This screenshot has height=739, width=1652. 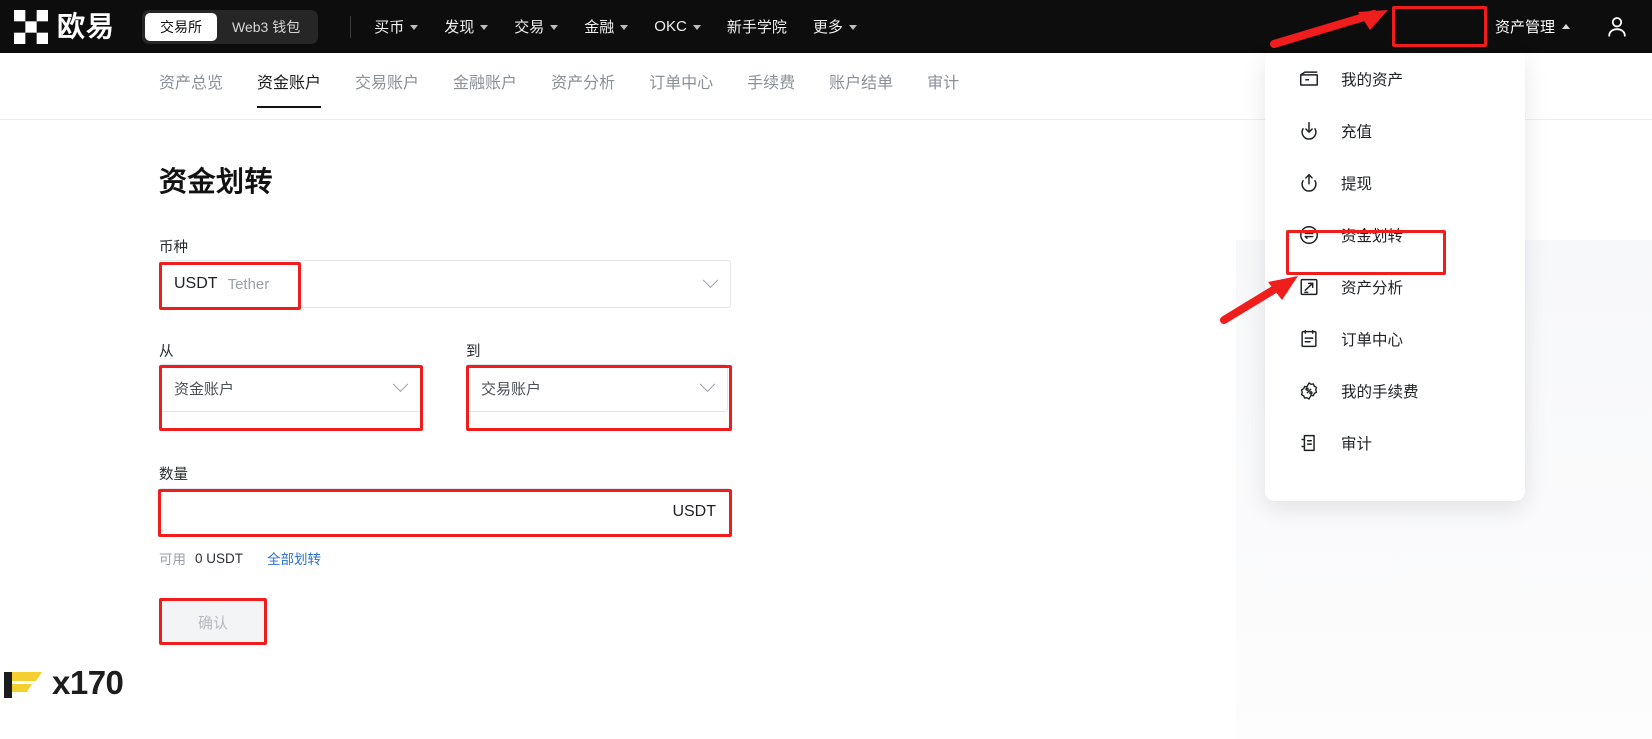 I want to click on dropdown-item-label: 审计, so click(x=1357, y=444).